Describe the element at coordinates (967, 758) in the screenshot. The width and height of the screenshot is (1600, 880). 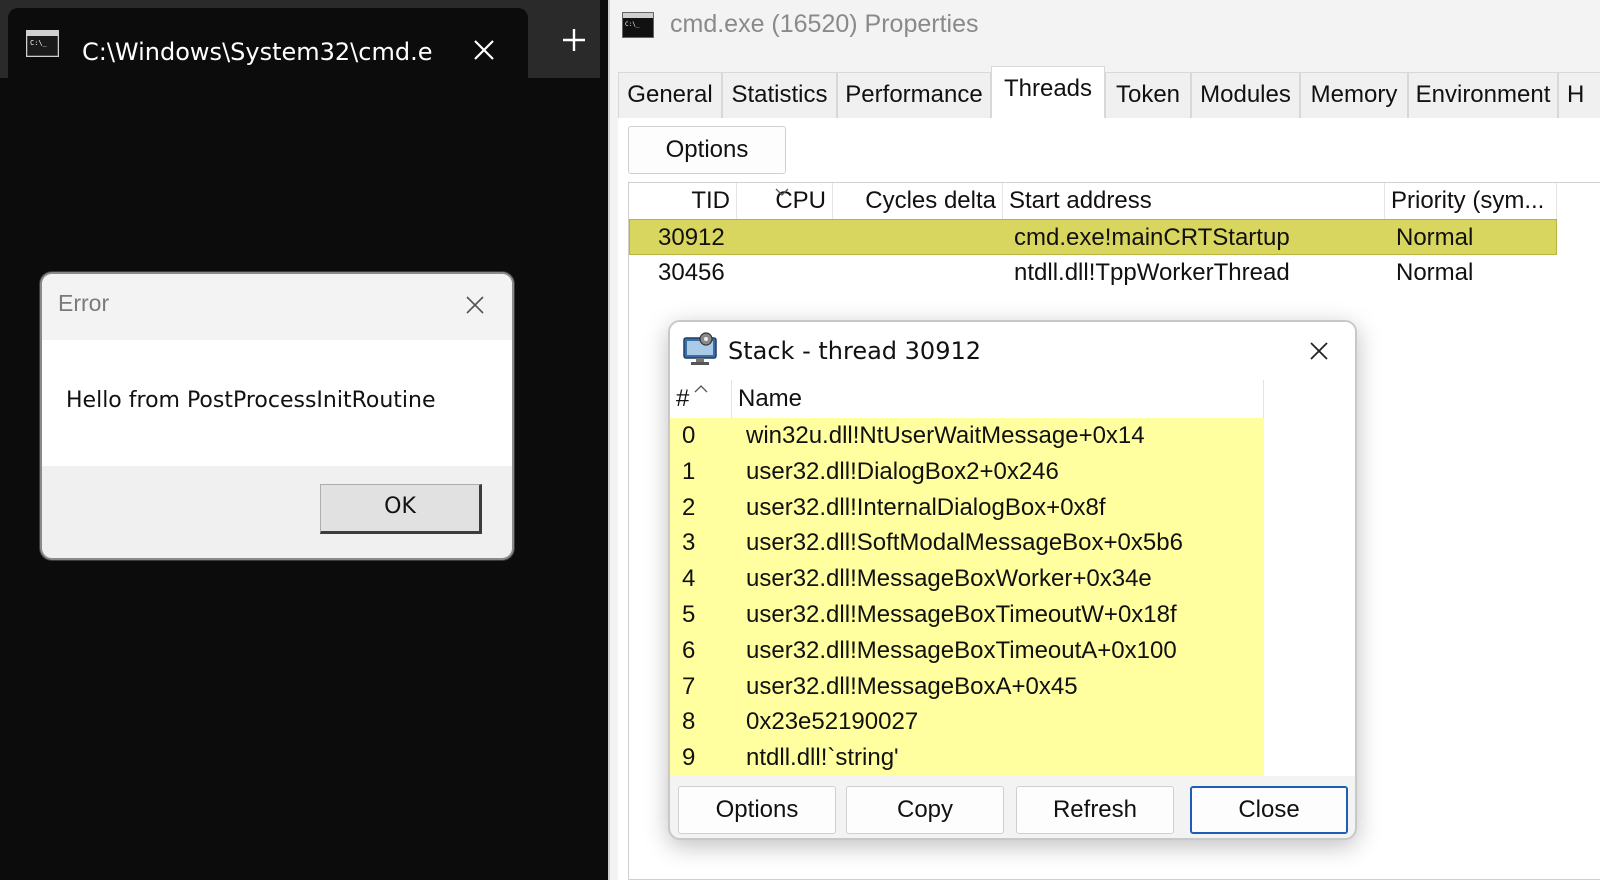
I see `stack-frame-row: 9 ntdll.dll!`string'` at that location.